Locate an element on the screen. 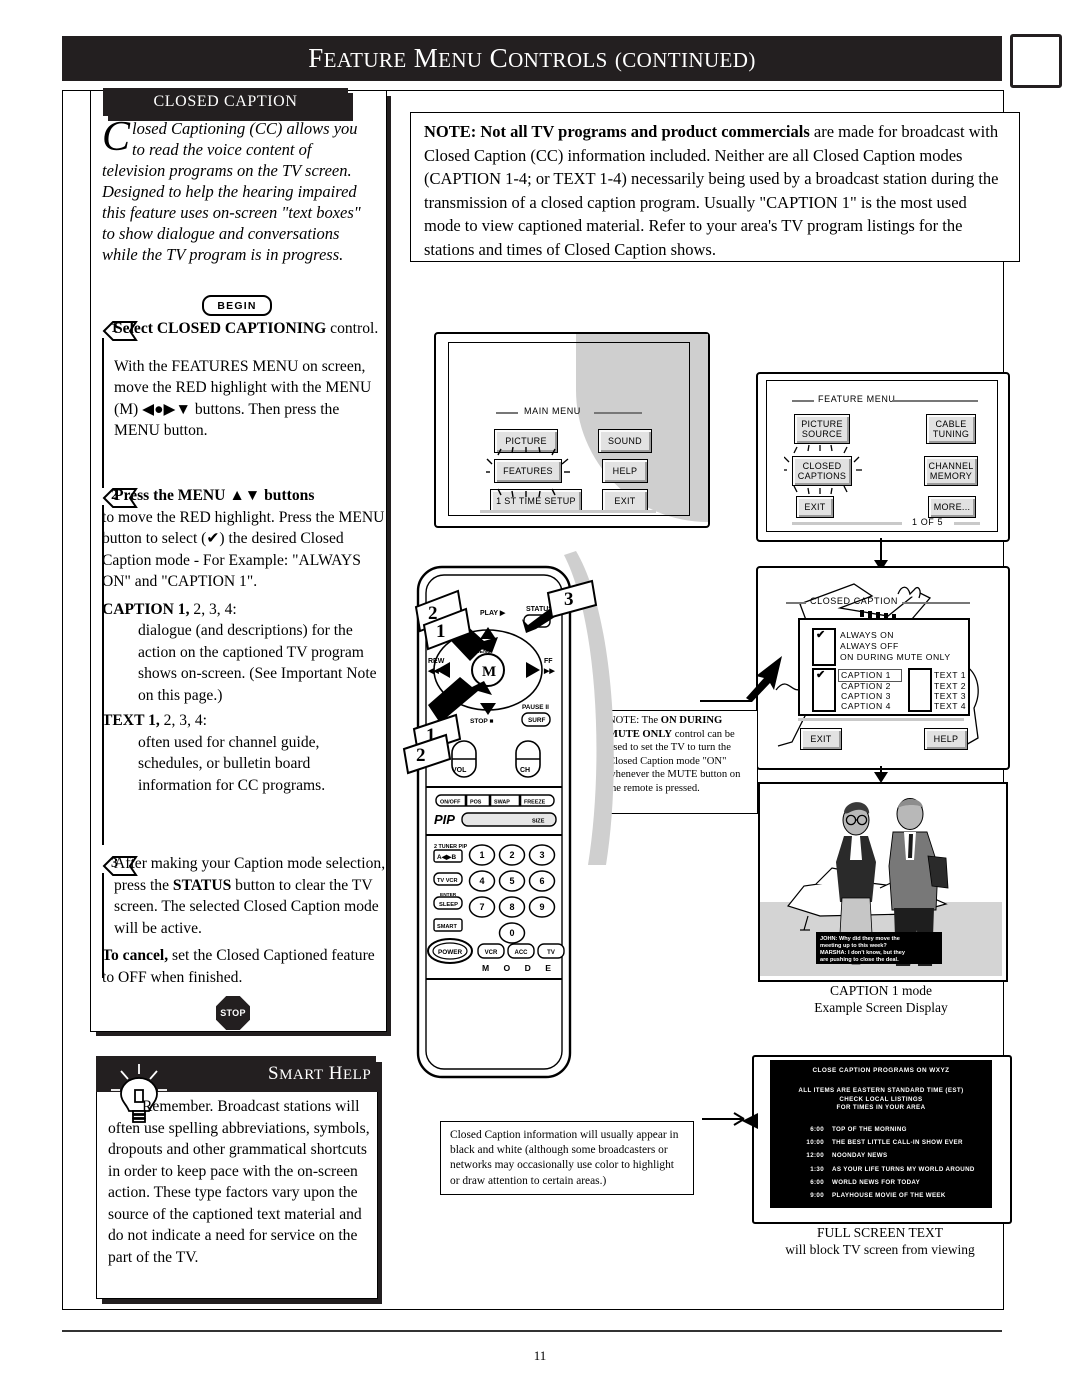  svg-text: ON/OFF is located at coordinates (450, 803).